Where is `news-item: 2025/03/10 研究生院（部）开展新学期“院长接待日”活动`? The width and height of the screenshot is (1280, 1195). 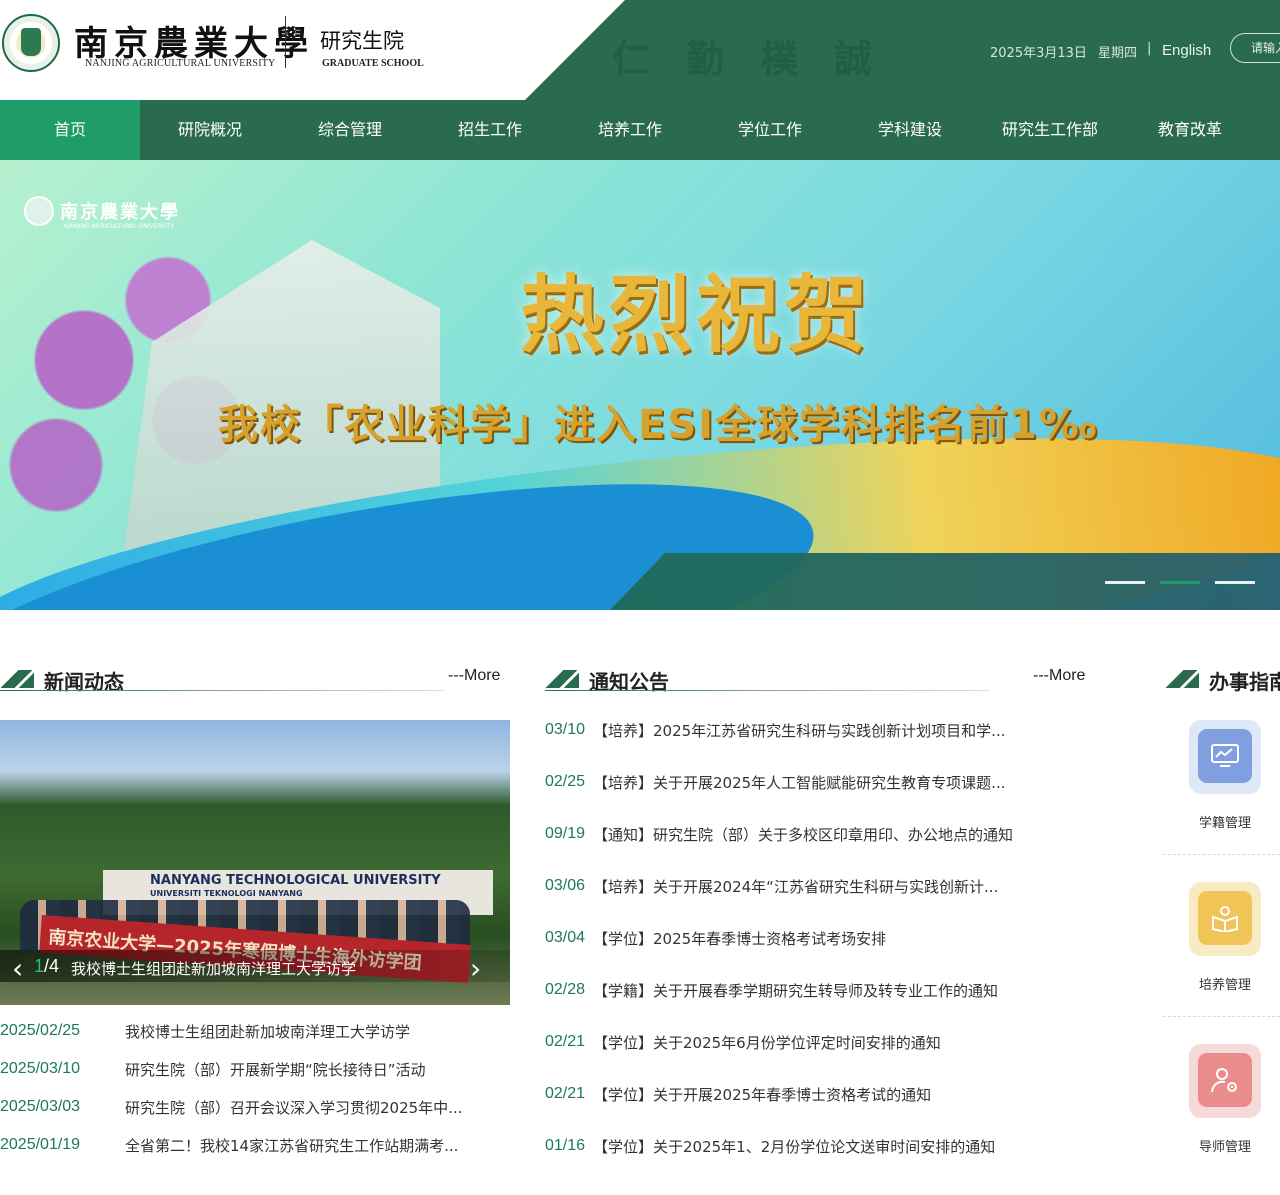
news-item: 2025/03/10 研究生院（部）开展新学期“院长接待日”活动 is located at coordinates (255, 1069).